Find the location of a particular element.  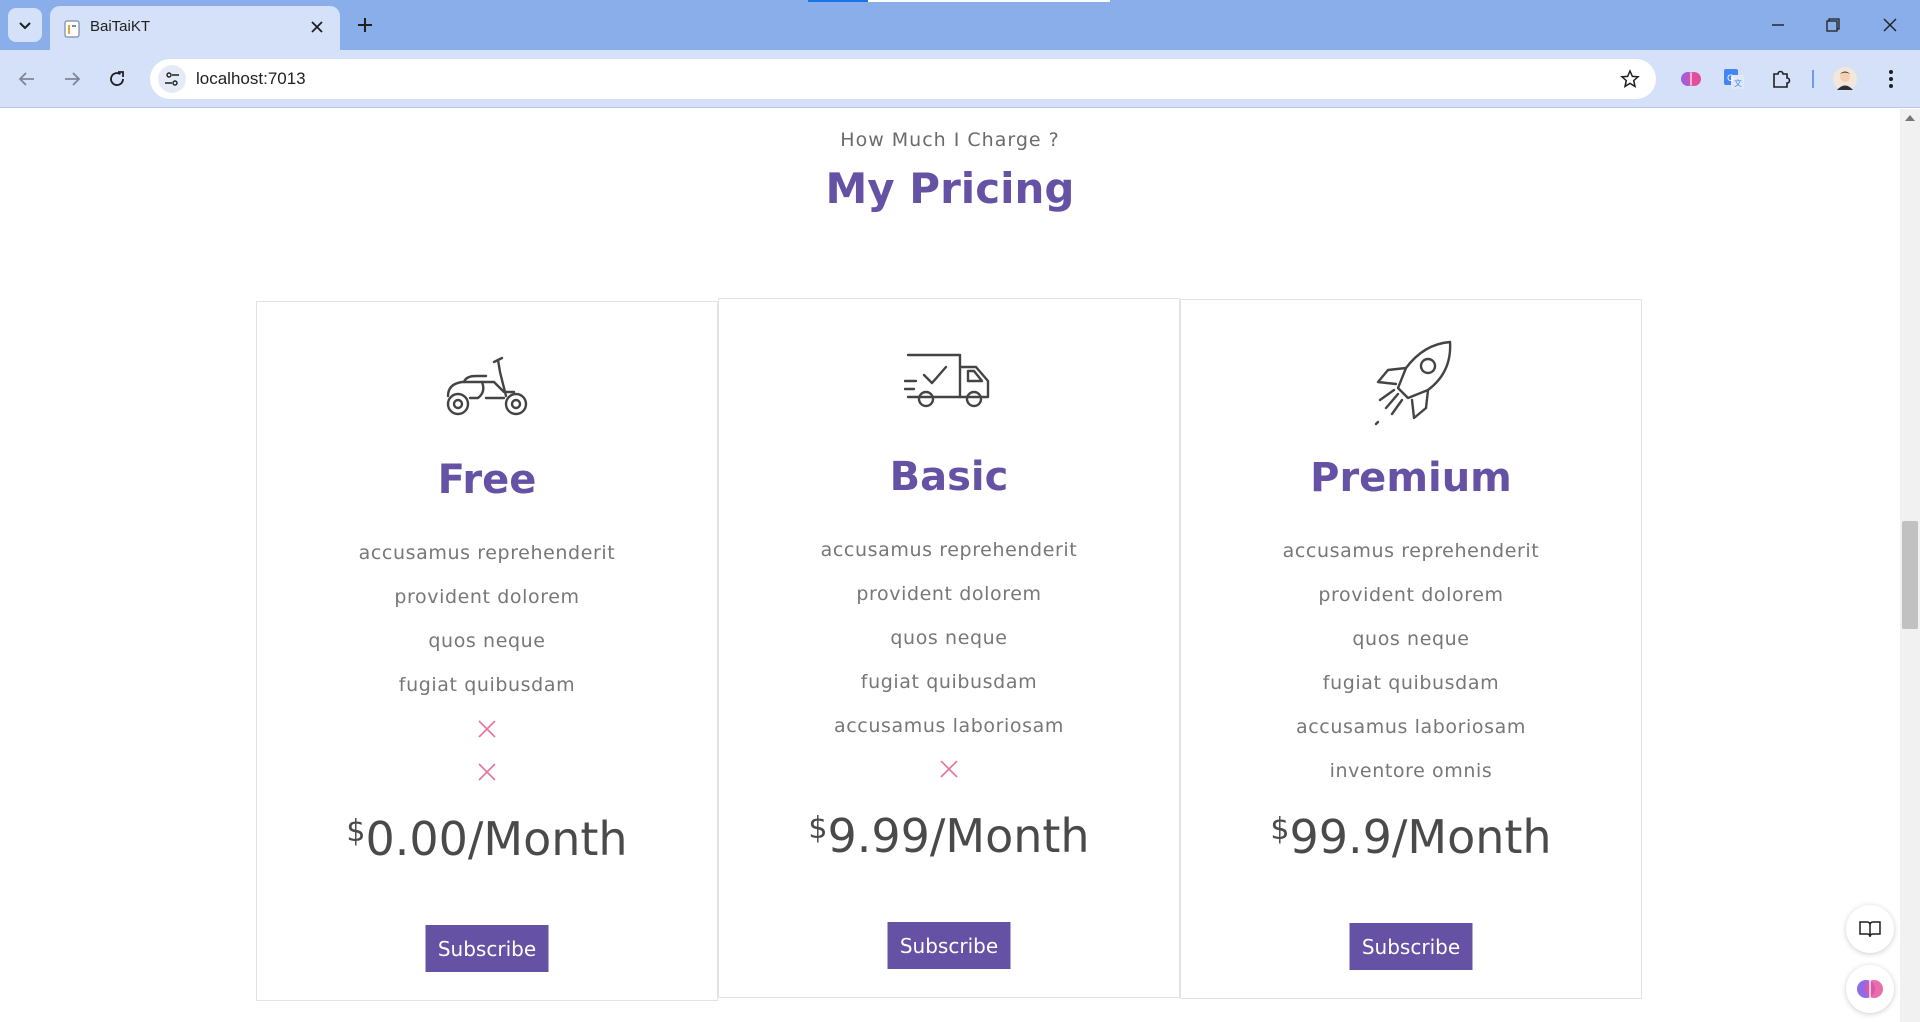

tune-icon is located at coordinates (172, 79).